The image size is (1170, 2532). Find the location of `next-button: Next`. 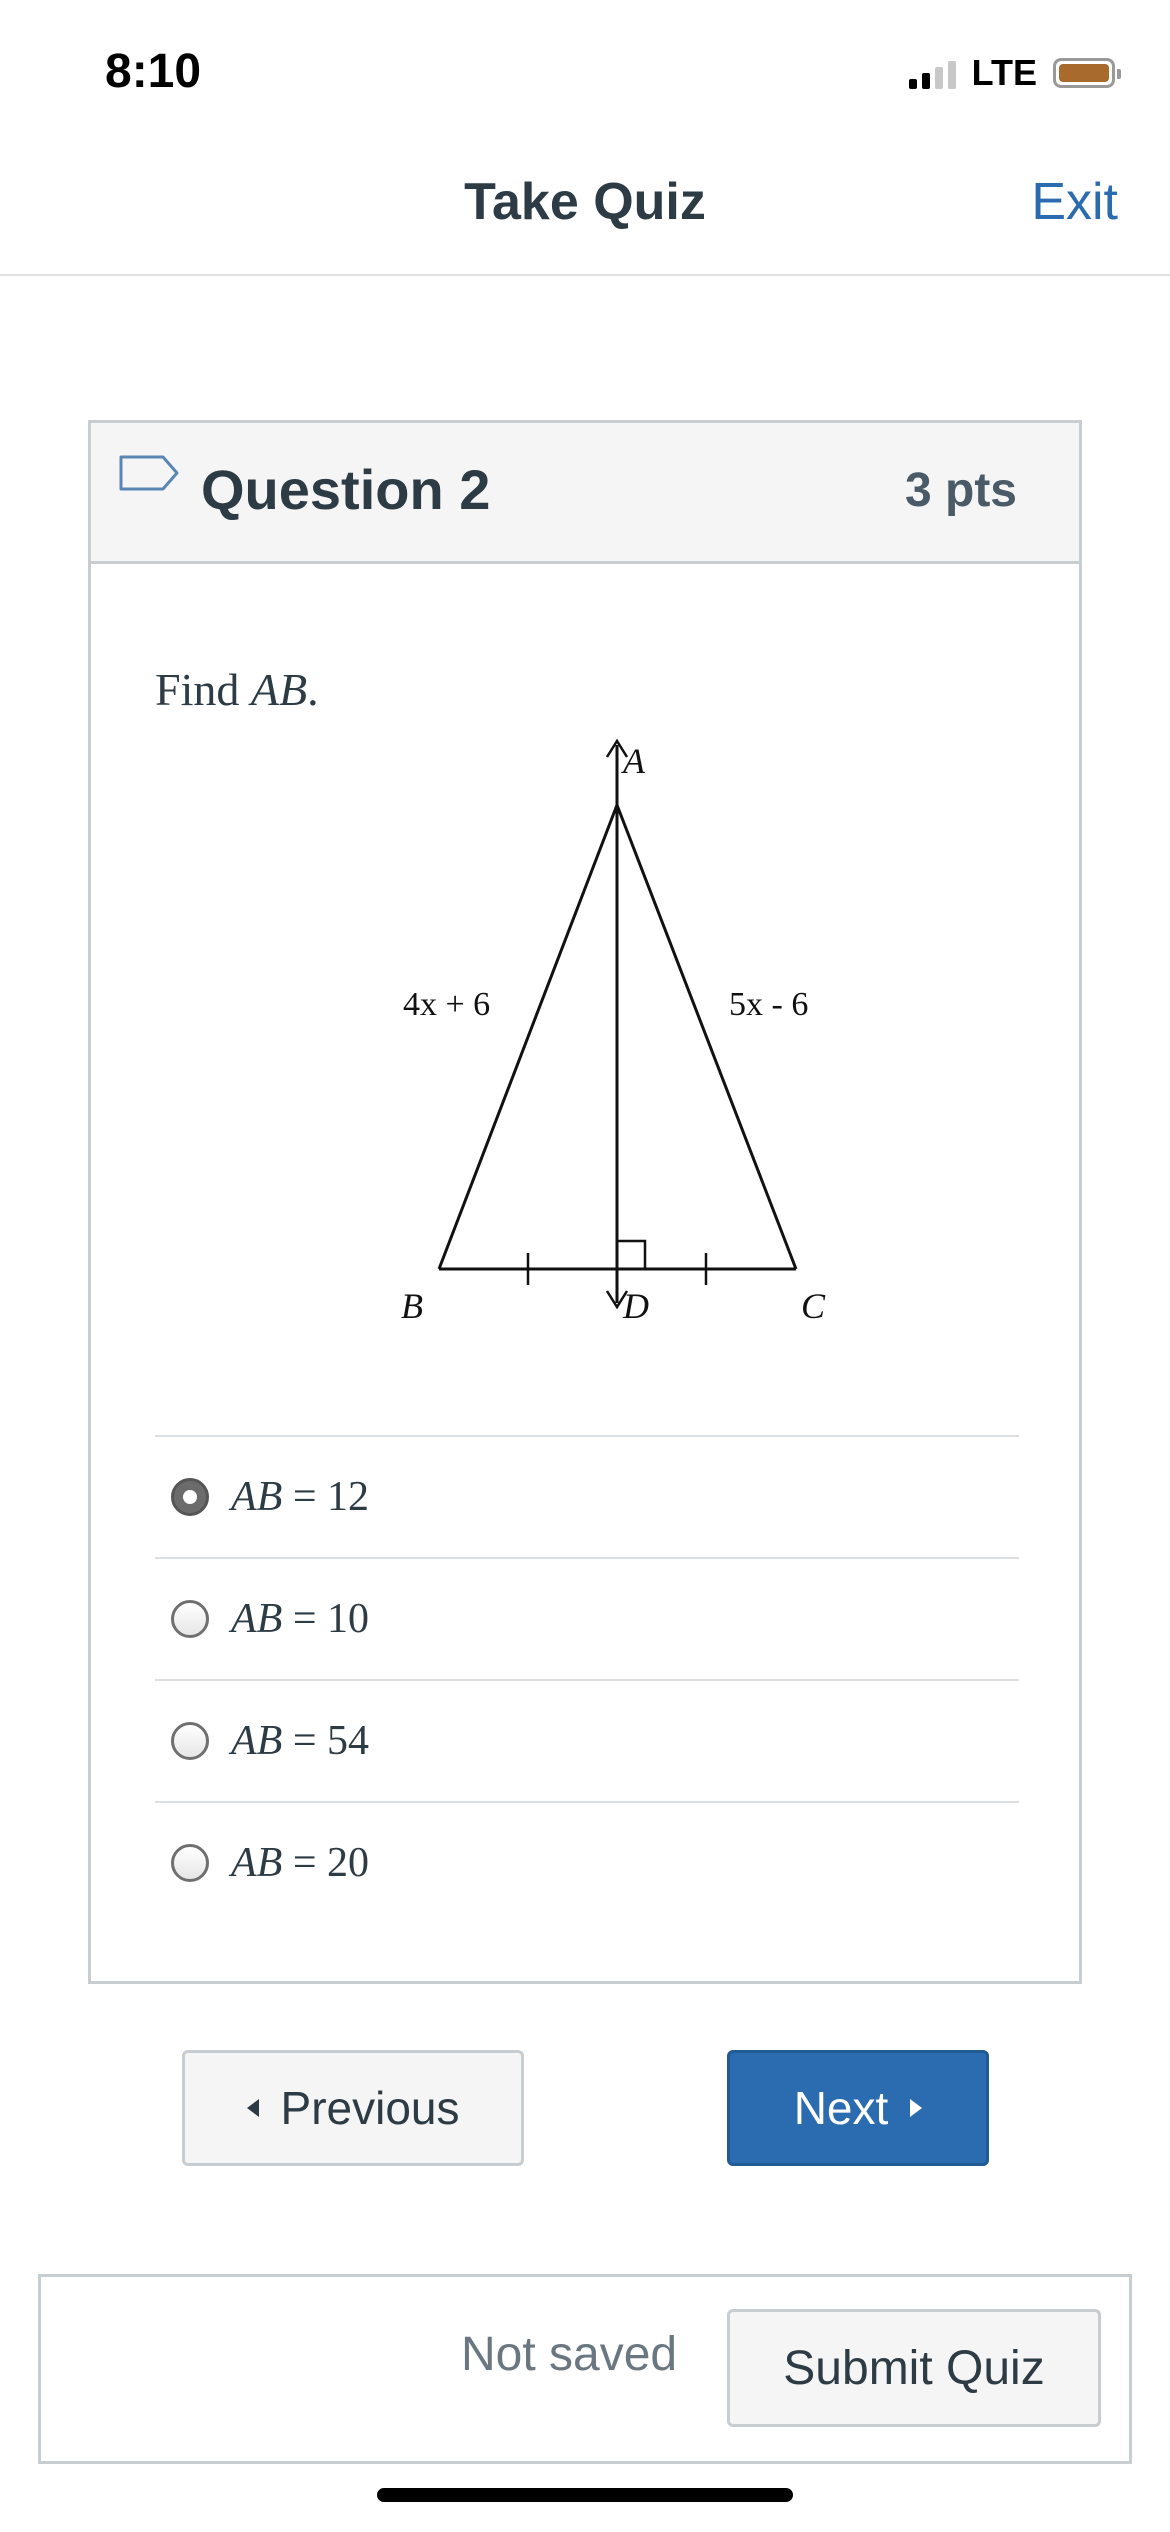

next-button: Next is located at coordinates (858, 2108).